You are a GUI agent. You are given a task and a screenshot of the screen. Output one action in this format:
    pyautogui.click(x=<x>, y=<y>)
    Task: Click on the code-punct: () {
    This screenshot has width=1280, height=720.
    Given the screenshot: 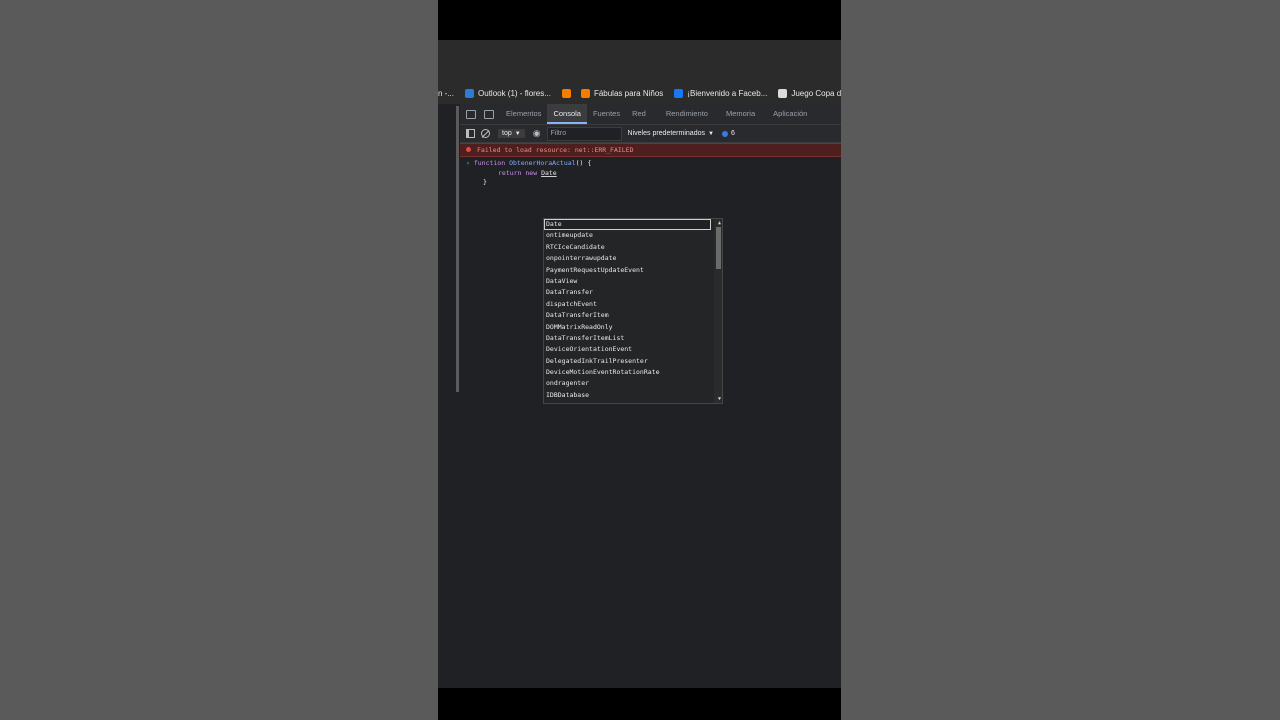 What is the action you would take?
    pyautogui.click(x=583, y=163)
    